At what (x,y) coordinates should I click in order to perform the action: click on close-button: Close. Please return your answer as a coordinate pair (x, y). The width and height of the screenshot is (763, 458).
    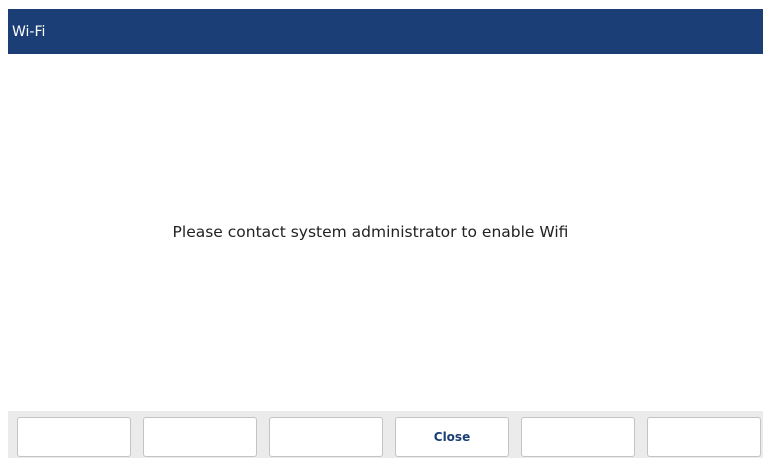
    Looking at the image, I should click on (452, 437).